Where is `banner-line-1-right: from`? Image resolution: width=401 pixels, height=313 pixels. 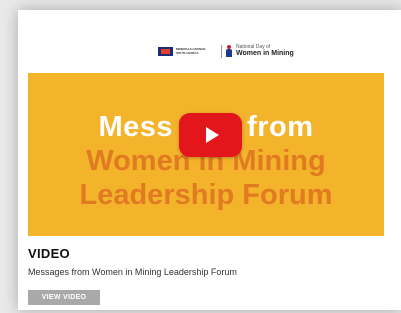
banner-line-1-right: from is located at coordinates (280, 127).